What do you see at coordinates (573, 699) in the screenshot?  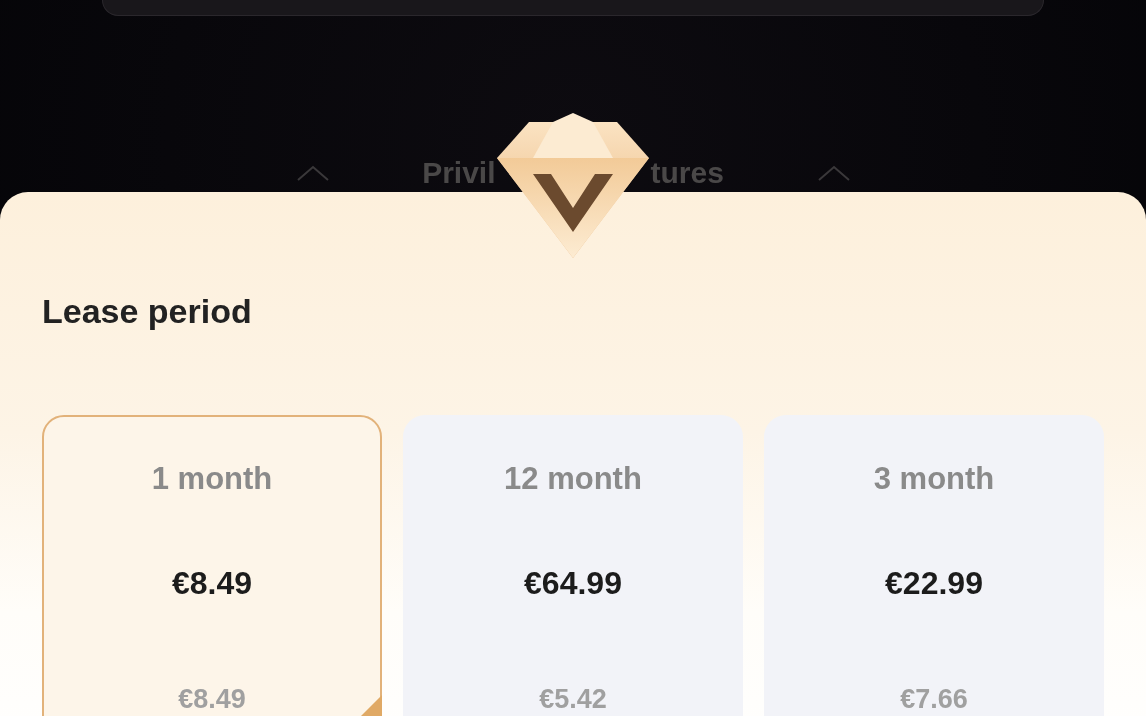 I see `plan-monthly-price: €5.42` at bounding box center [573, 699].